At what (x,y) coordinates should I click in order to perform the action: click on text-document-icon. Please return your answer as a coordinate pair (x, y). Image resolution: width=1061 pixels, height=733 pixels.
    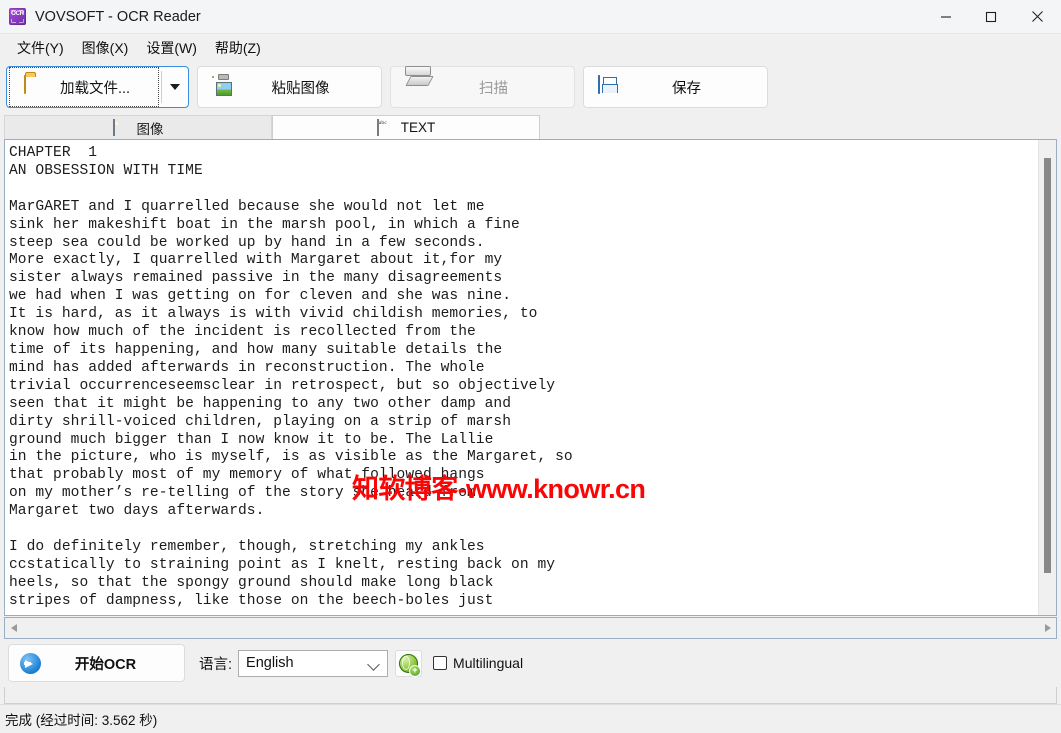
    Looking at the image, I should click on (385, 127).